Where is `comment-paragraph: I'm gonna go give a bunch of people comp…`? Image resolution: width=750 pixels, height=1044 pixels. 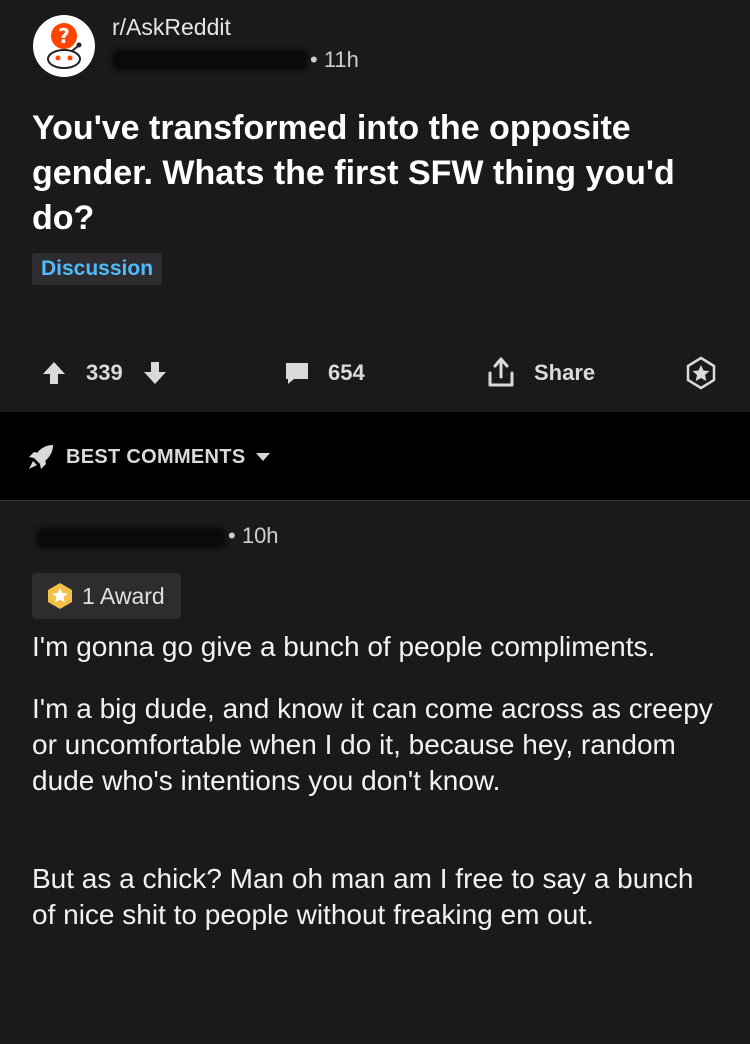
comment-paragraph: I'm gonna go give a bunch of people comp… is located at coordinates (344, 646).